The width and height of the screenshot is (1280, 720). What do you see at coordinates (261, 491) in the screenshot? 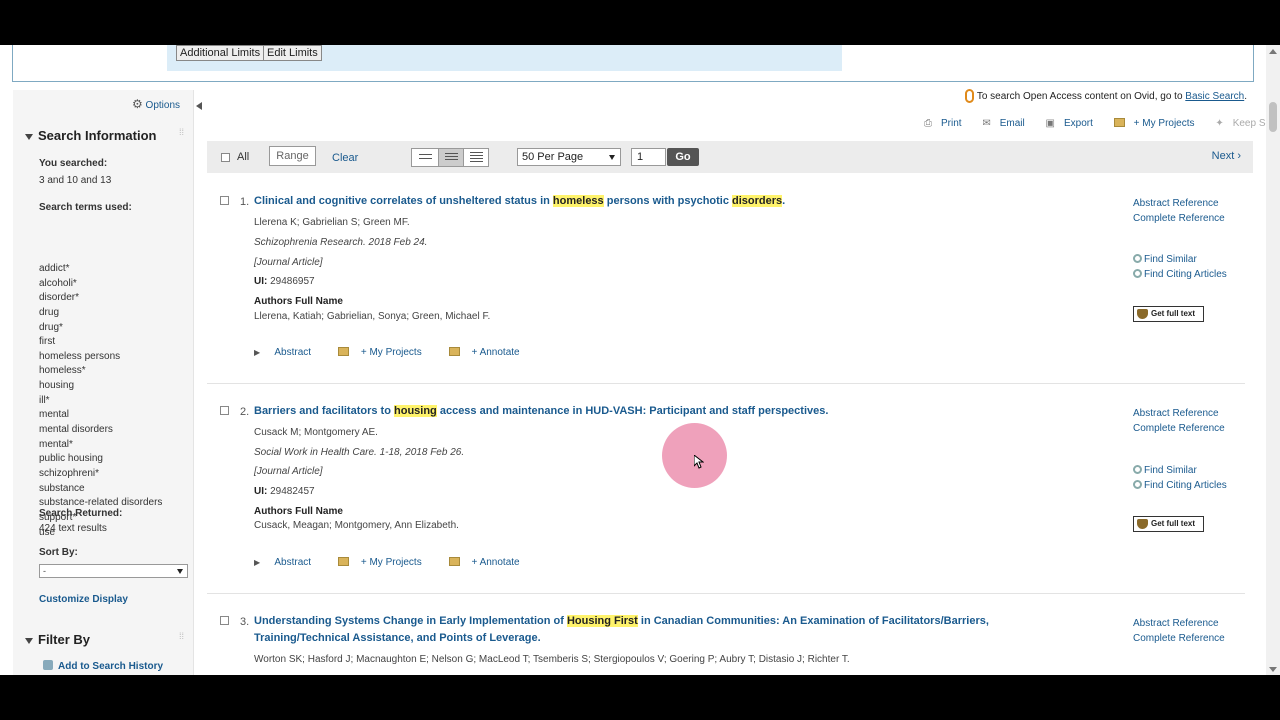
I see `ui-label: UI:` at bounding box center [261, 491].